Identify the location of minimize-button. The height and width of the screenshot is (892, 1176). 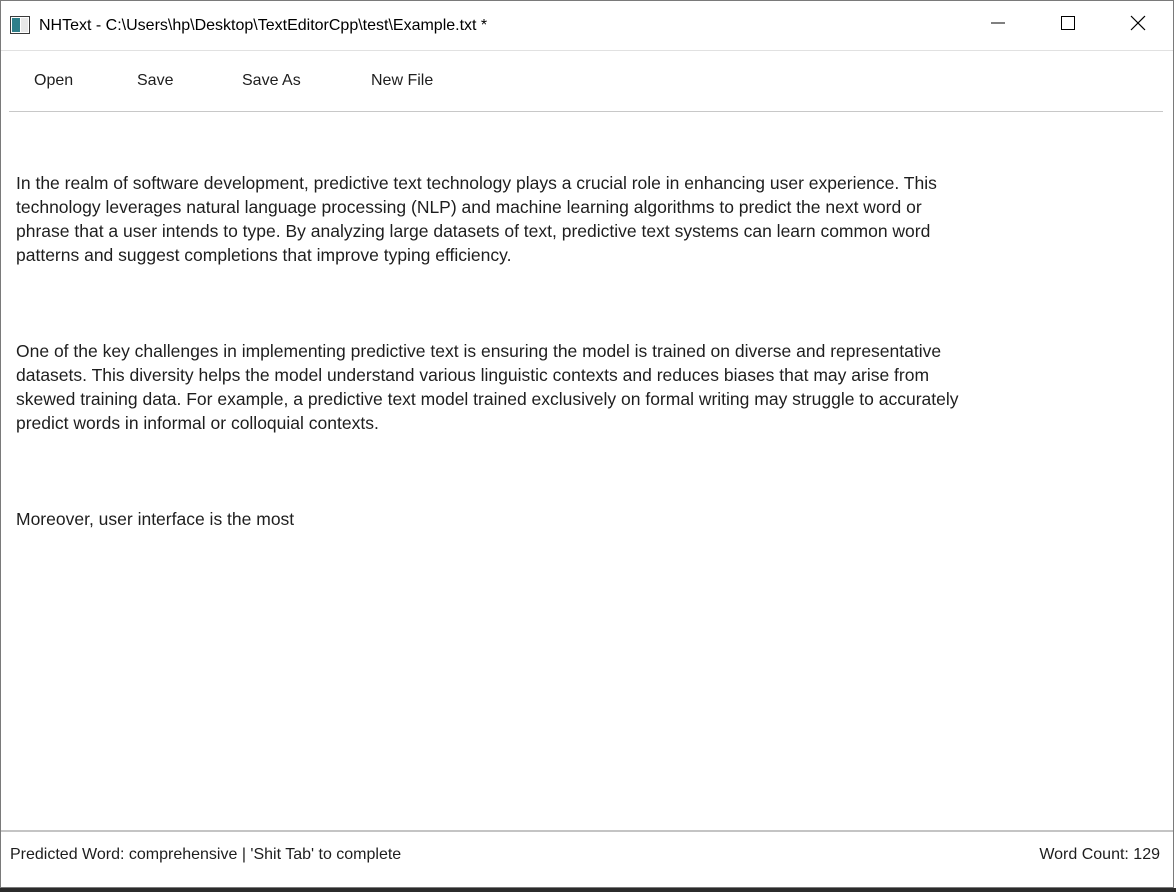
(998, 25).